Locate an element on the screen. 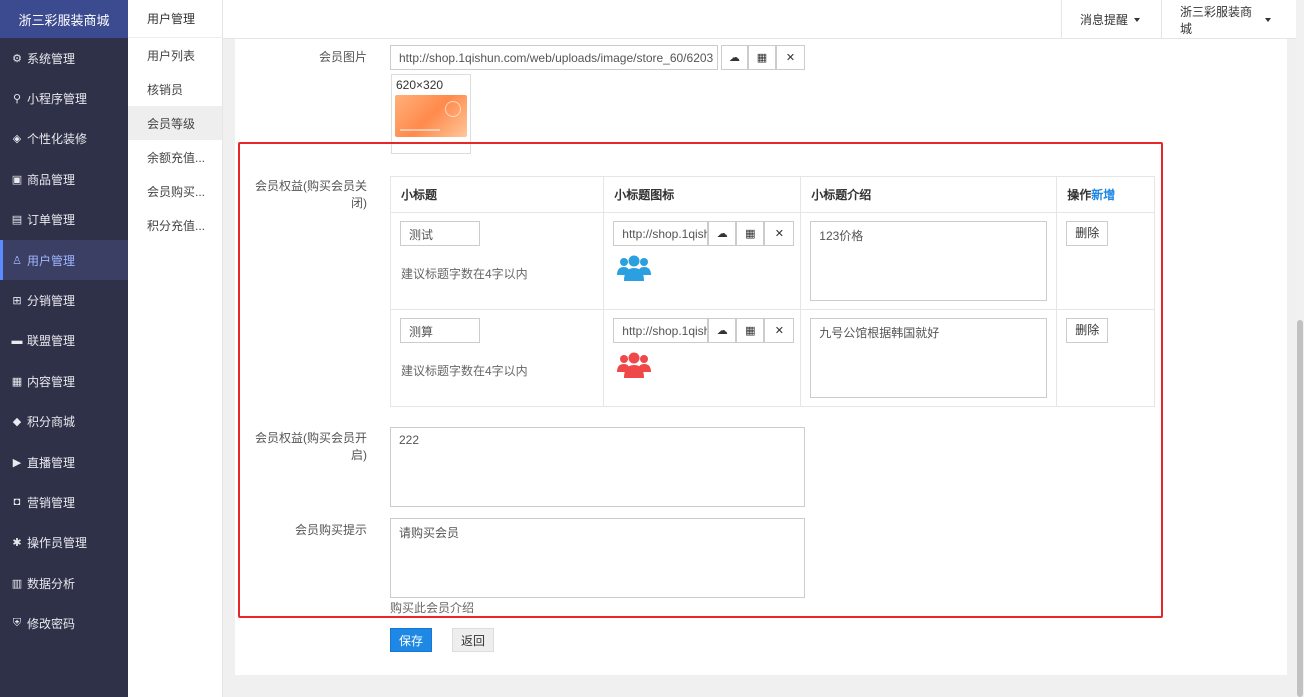 This screenshot has height=697, width=1304. cube-icon: ◆ is located at coordinates (17, 422).